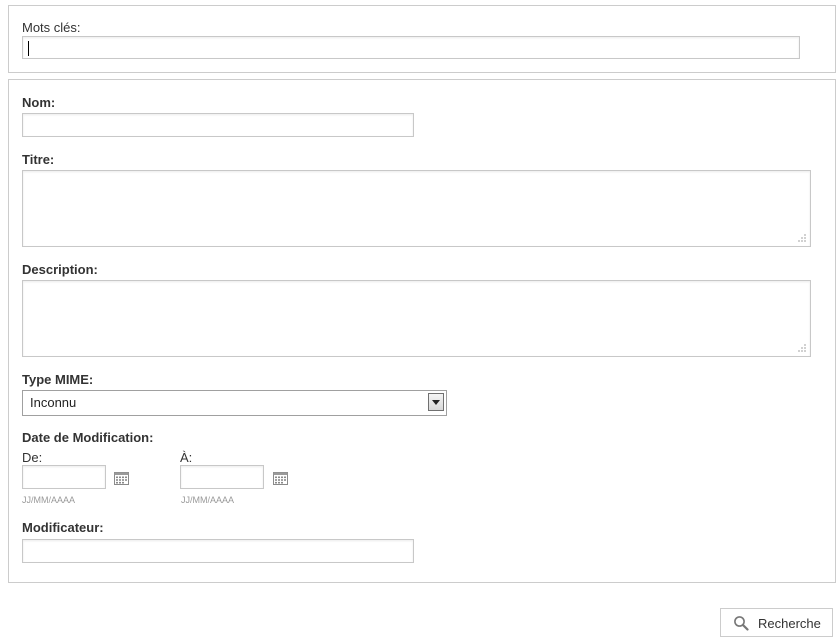 The image size is (836, 641). Describe the element at coordinates (222, 477) in the screenshot. I see `date-to-input` at that location.